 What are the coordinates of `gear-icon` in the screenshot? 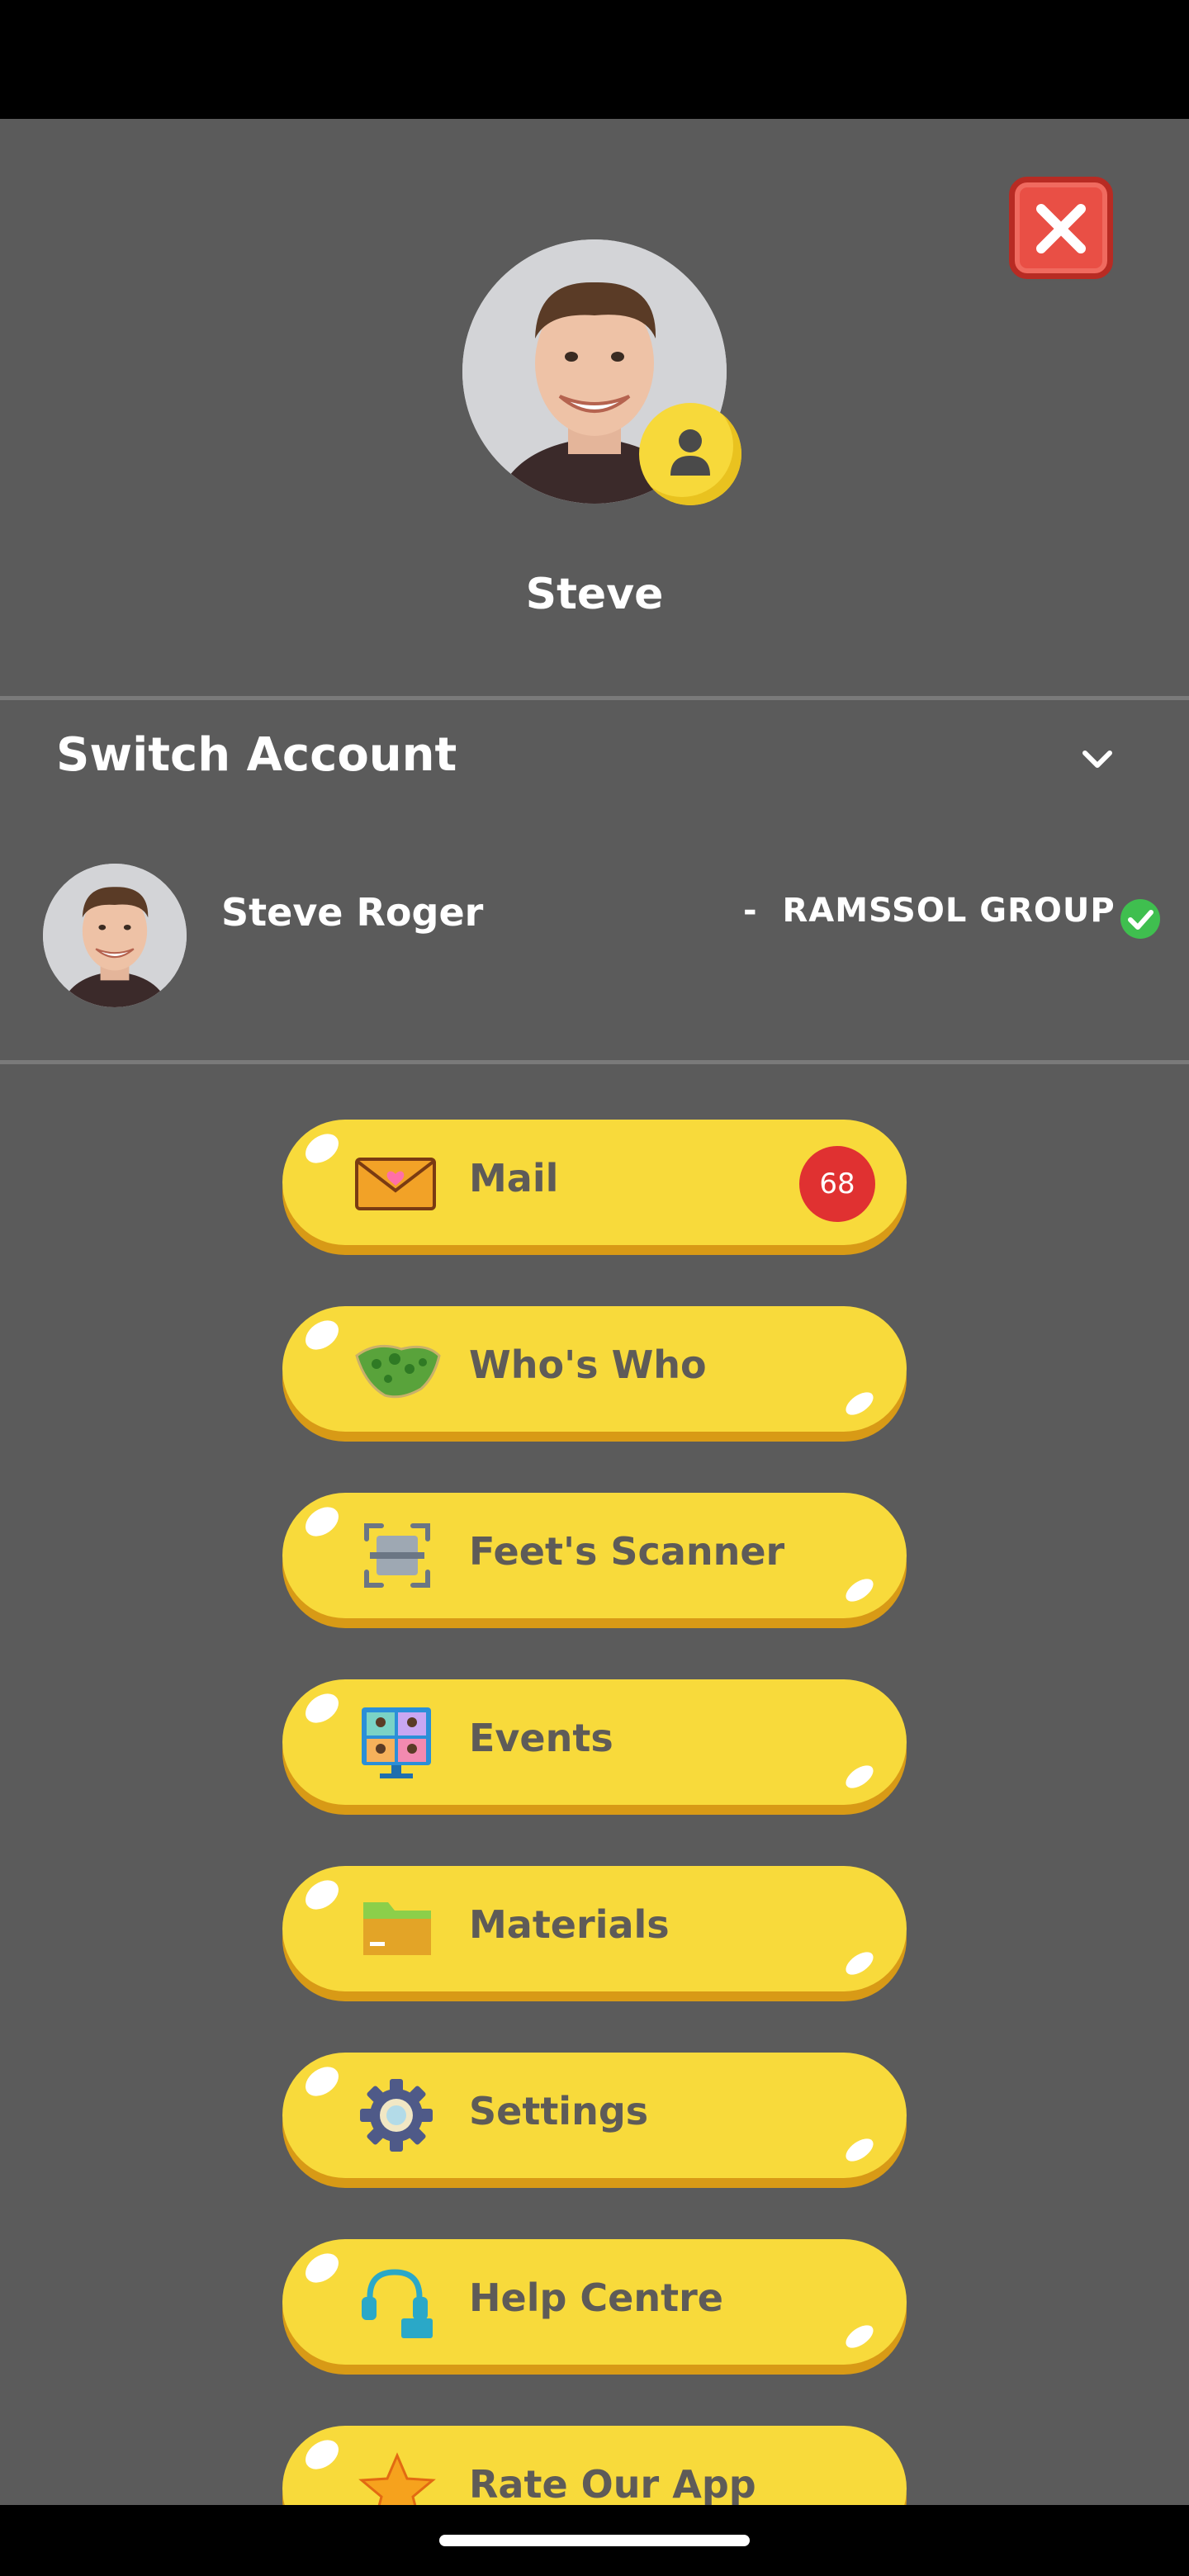 It's located at (396, 2115).